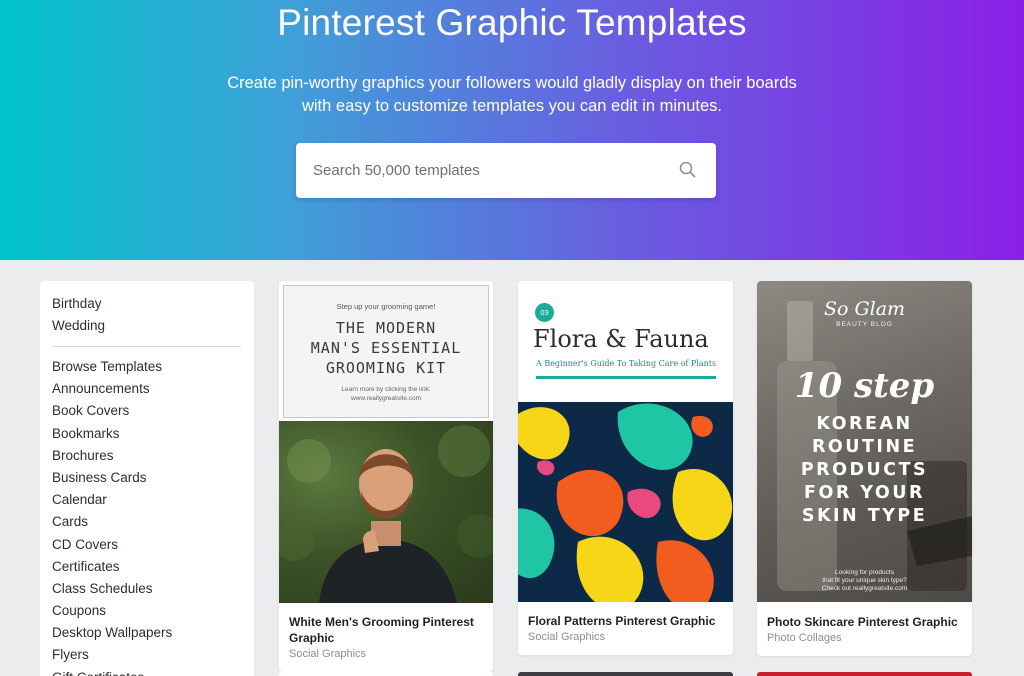 The width and height of the screenshot is (1024, 676). I want to click on preview-body-line: SKIN TYPE, so click(864, 516).